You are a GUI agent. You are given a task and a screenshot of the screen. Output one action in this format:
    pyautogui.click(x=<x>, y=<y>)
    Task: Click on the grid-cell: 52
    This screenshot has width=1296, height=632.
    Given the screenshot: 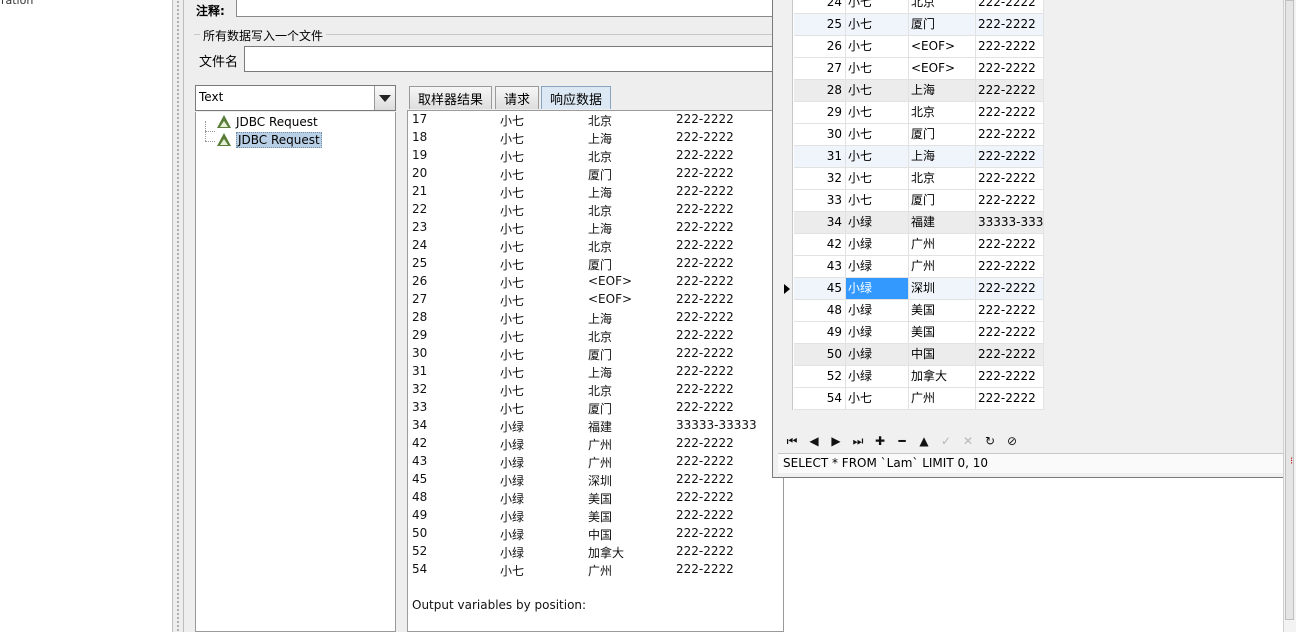 What is the action you would take?
    pyautogui.click(x=820, y=377)
    